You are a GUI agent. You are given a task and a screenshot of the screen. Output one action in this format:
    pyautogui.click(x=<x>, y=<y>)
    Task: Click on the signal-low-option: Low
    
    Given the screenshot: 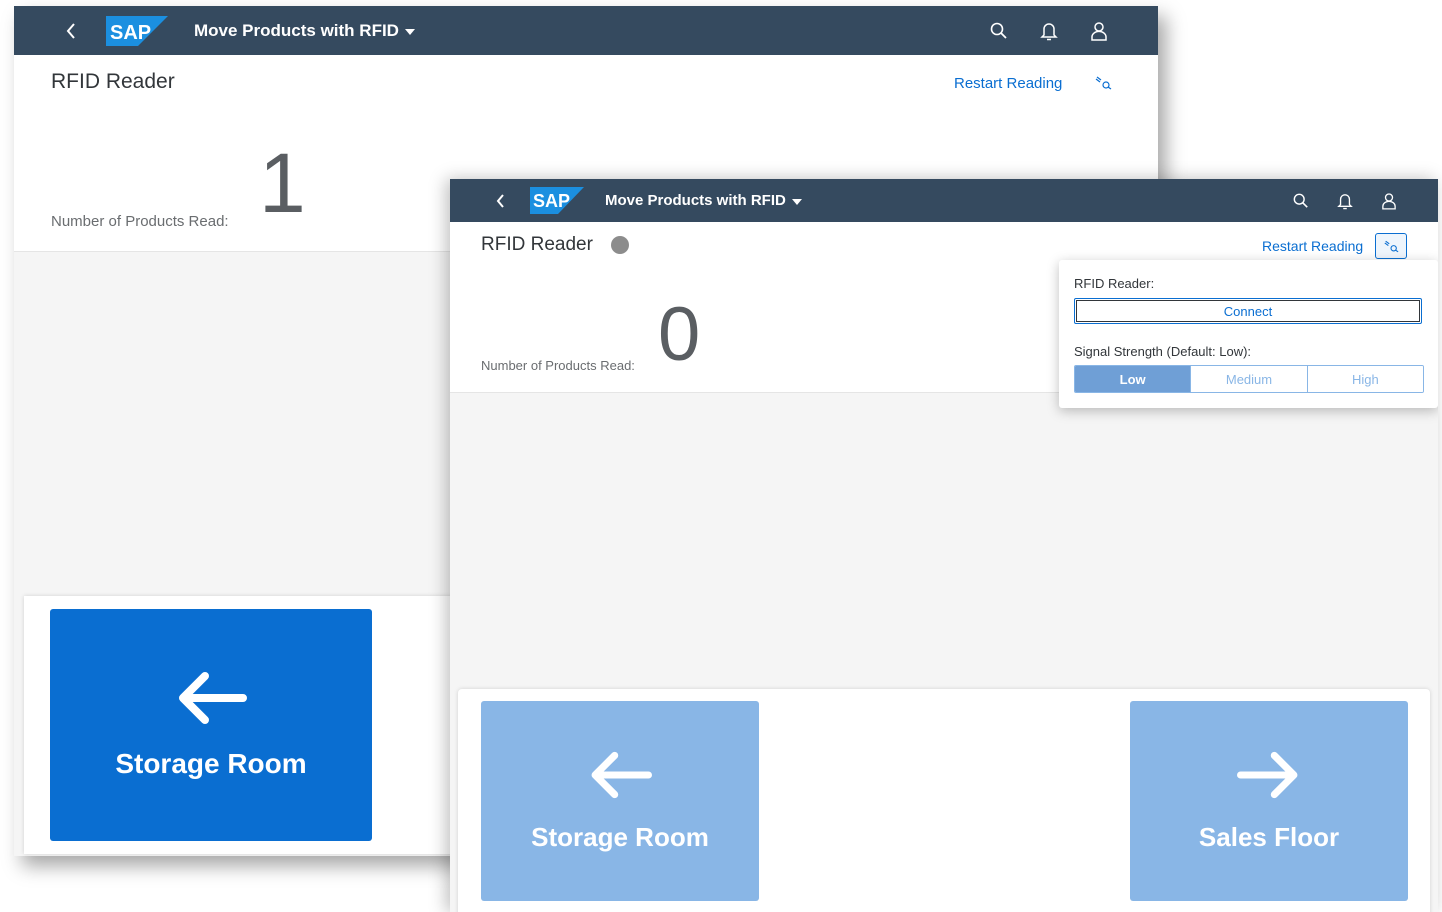 What is the action you would take?
    pyautogui.click(x=1133, y=379)
    